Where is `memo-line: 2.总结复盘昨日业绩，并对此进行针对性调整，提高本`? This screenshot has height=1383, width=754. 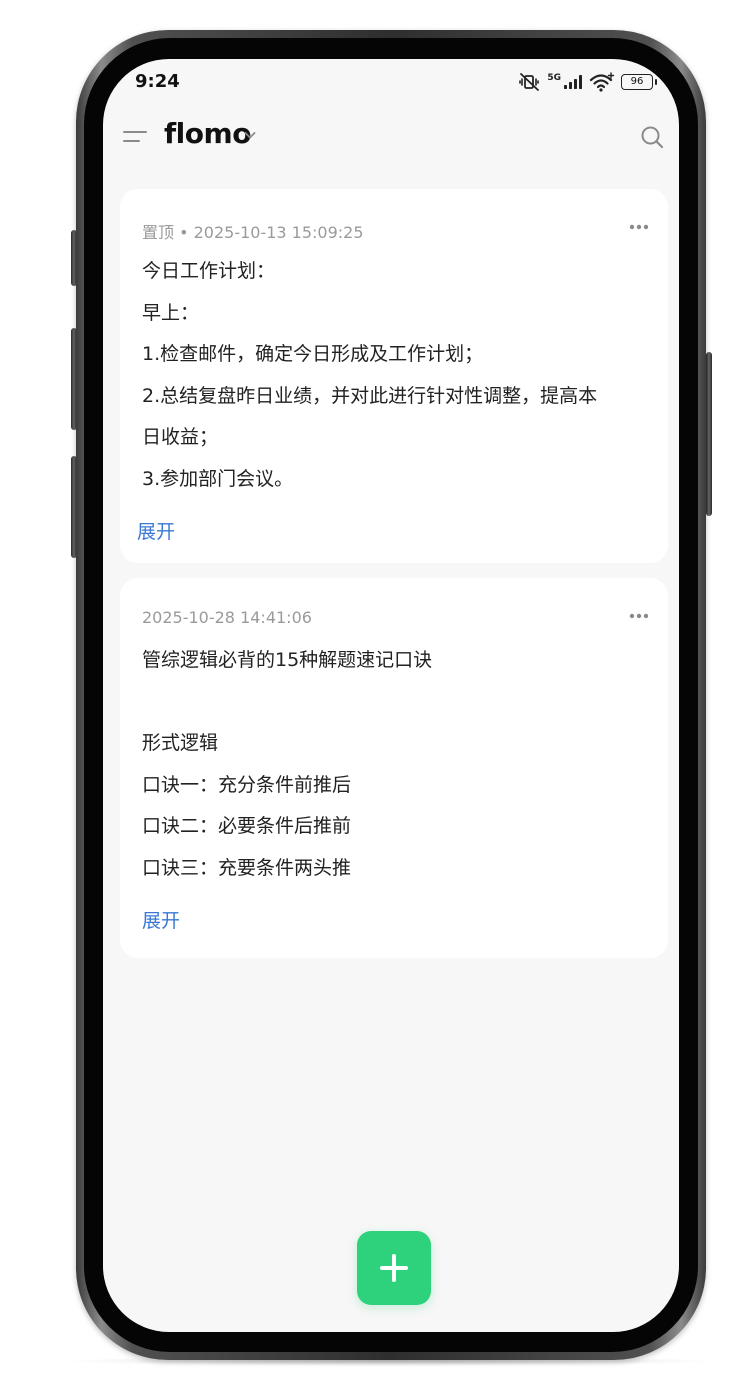 memo-line: 2.总结复盘昨日业绩，并对此进行针对性调整，提高本 is located at coordinates (370, 395).